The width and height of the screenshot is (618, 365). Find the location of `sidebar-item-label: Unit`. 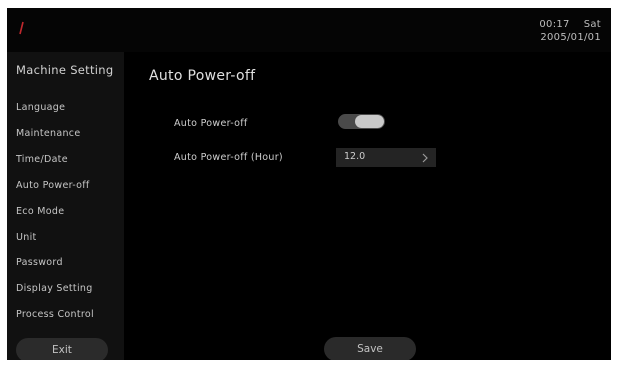

sidebar-item-label: Unit is located at coordinates (26, 237).